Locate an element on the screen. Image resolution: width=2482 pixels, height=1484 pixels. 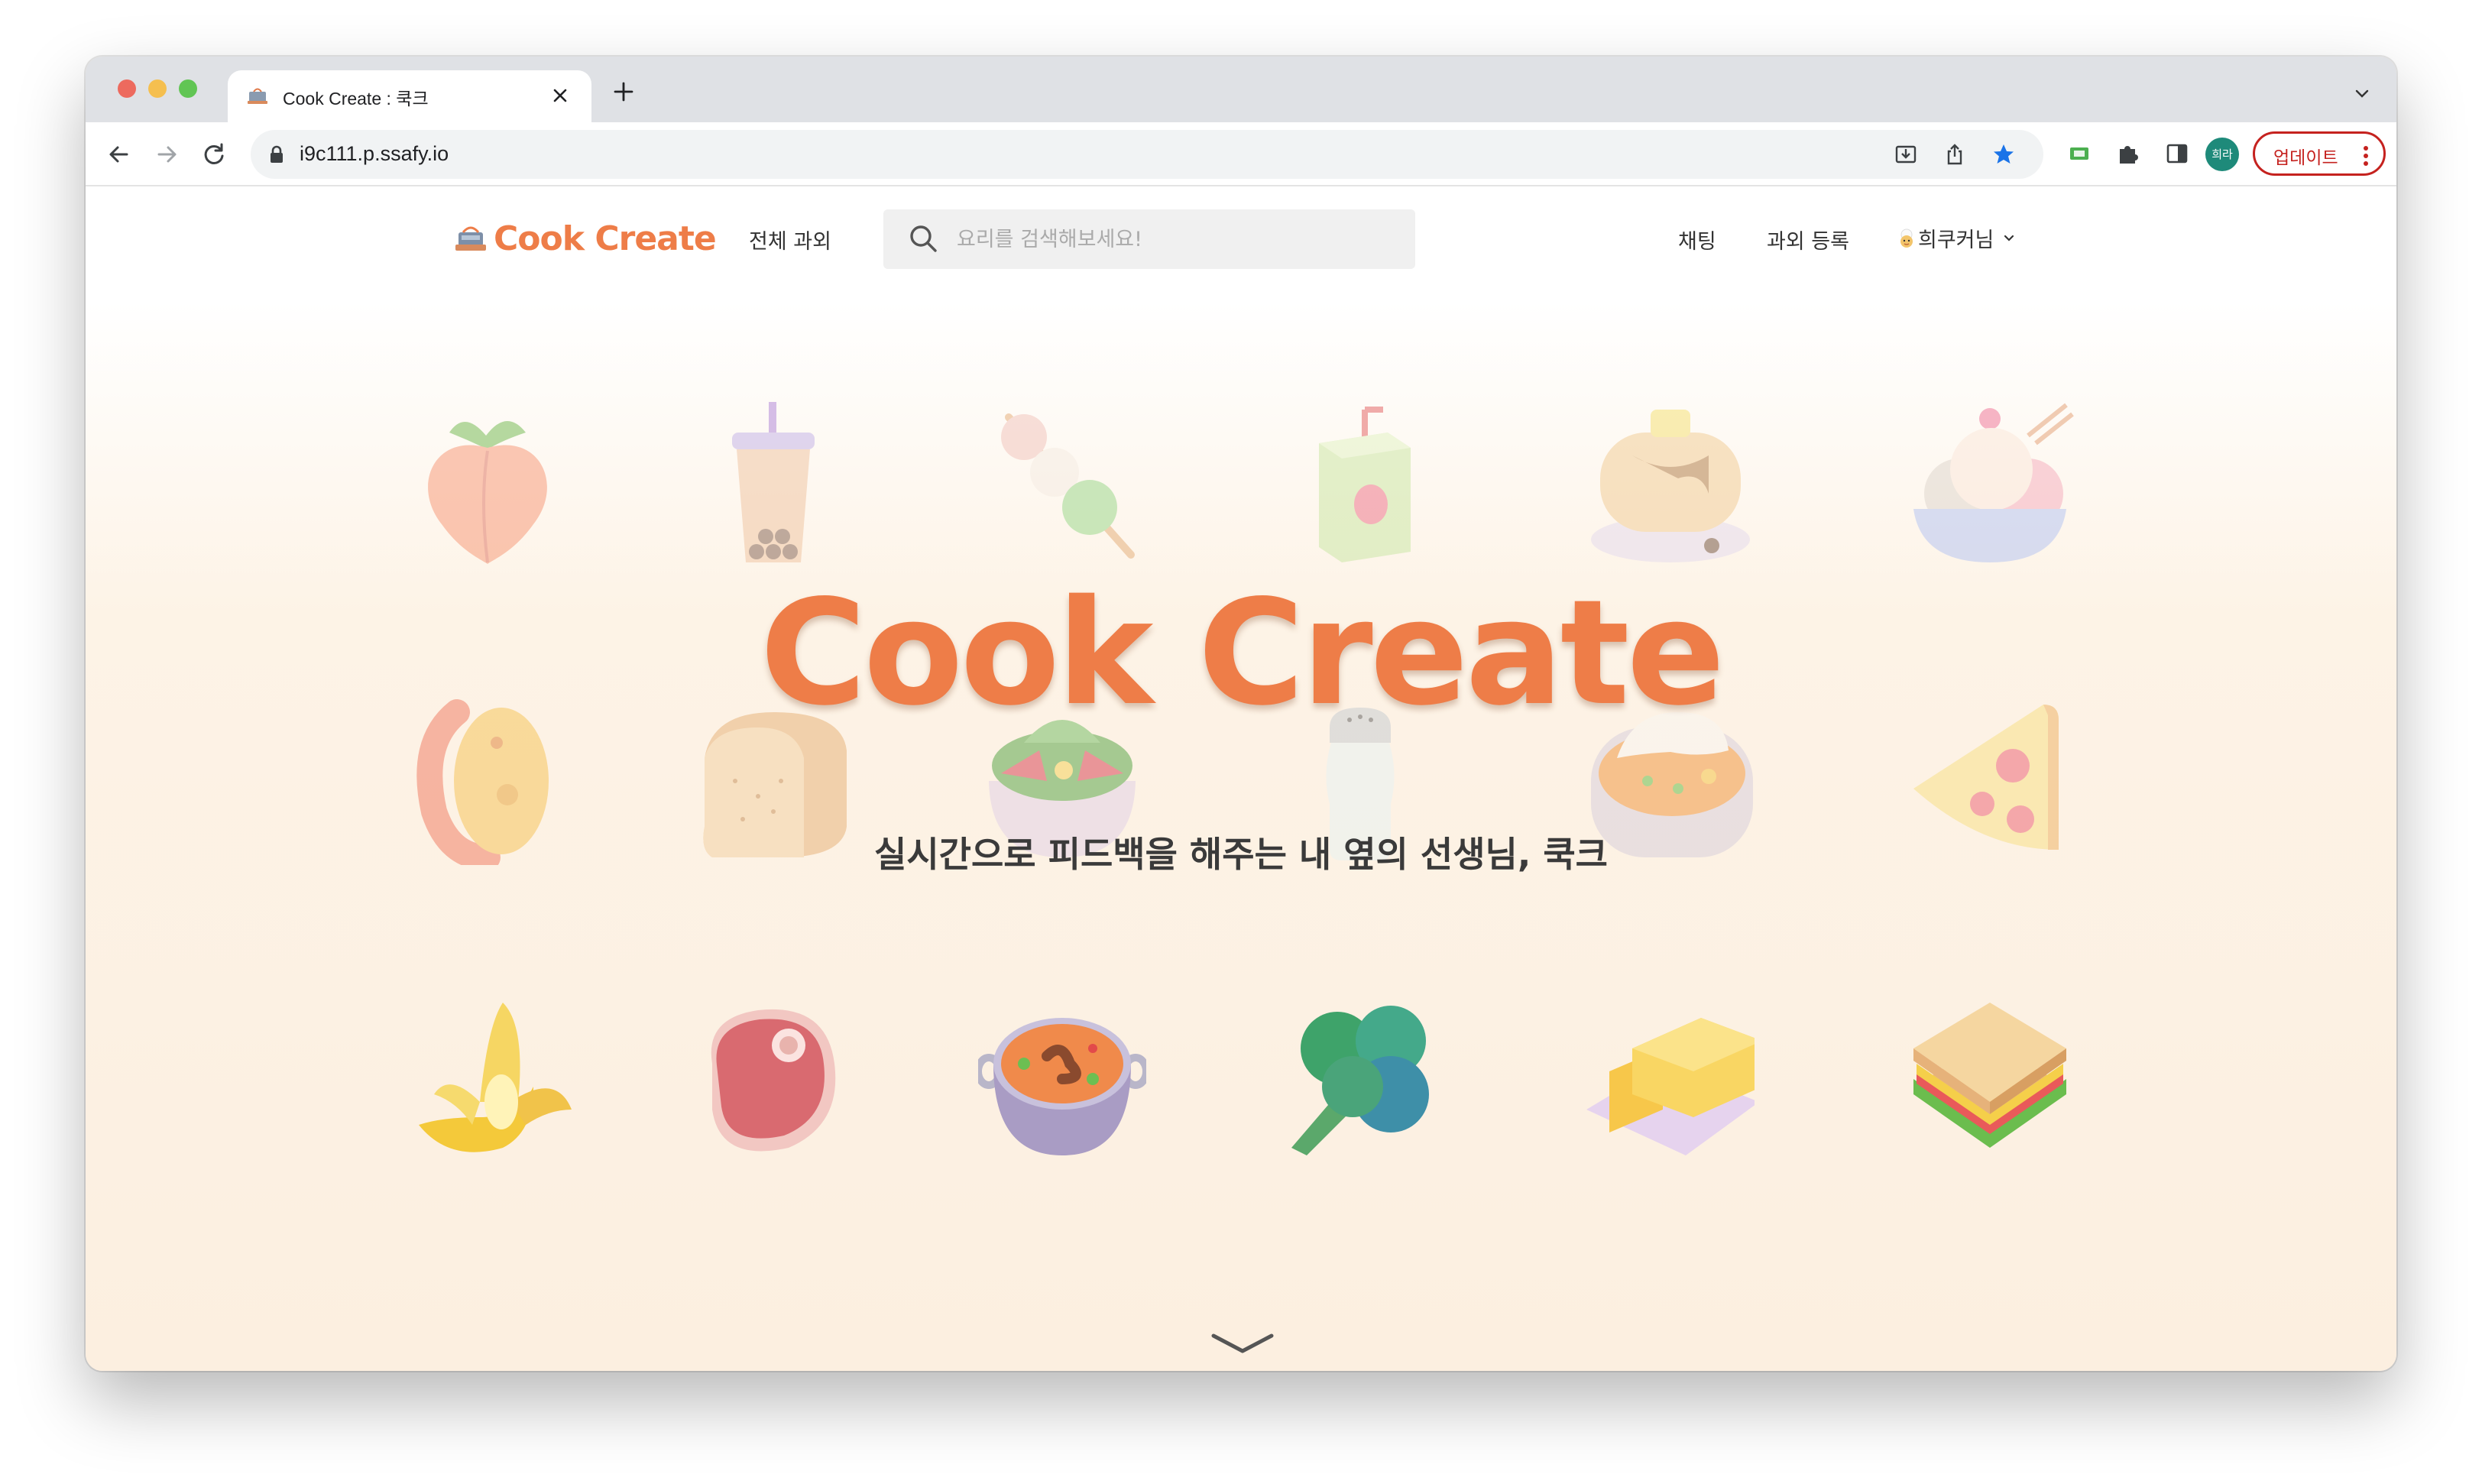
update-button: 업데이트 is located at coordinates (2319, 154).